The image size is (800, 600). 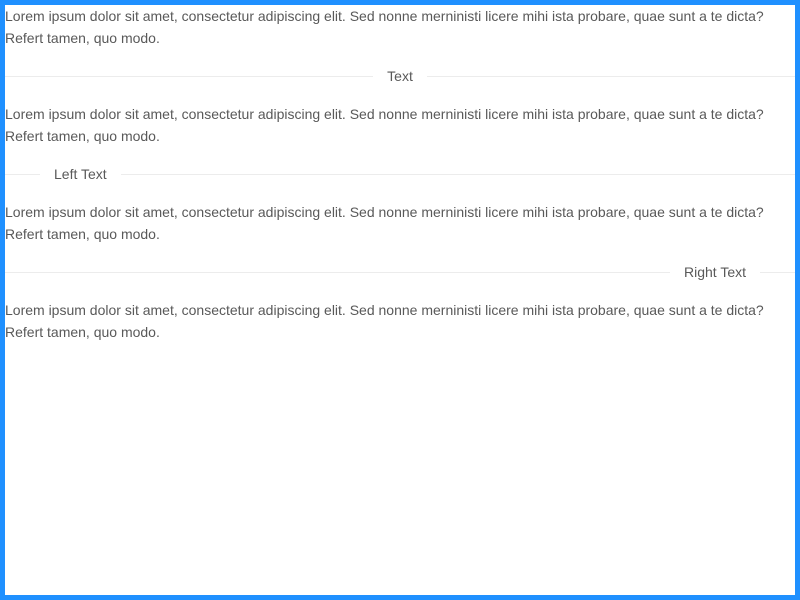 I want to click on divider-label-left: Left Text, so click(x=80, y=174).